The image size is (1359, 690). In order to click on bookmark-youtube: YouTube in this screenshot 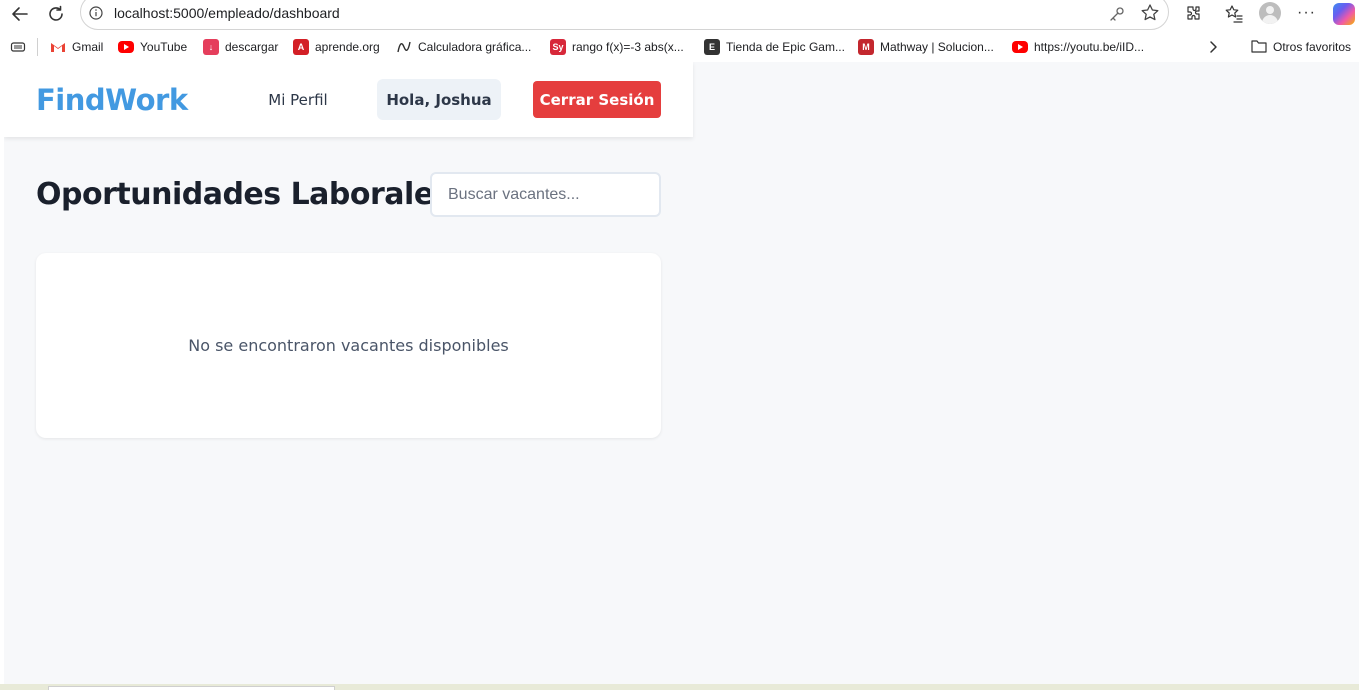, I will do `click(152, 47)`.